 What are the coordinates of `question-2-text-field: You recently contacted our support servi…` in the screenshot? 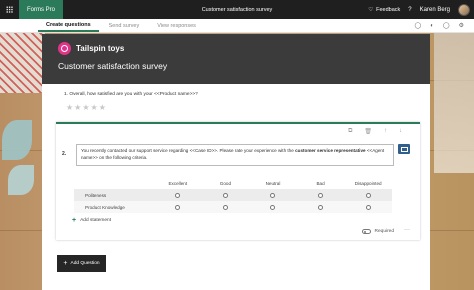 It's located at (235, 155).